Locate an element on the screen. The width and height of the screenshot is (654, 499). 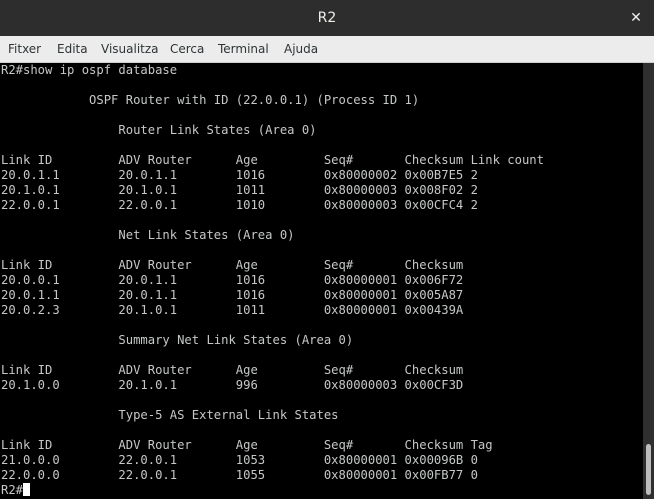
terminal-line: Router Link States (Area 0) is located at coordinates (159, 130).